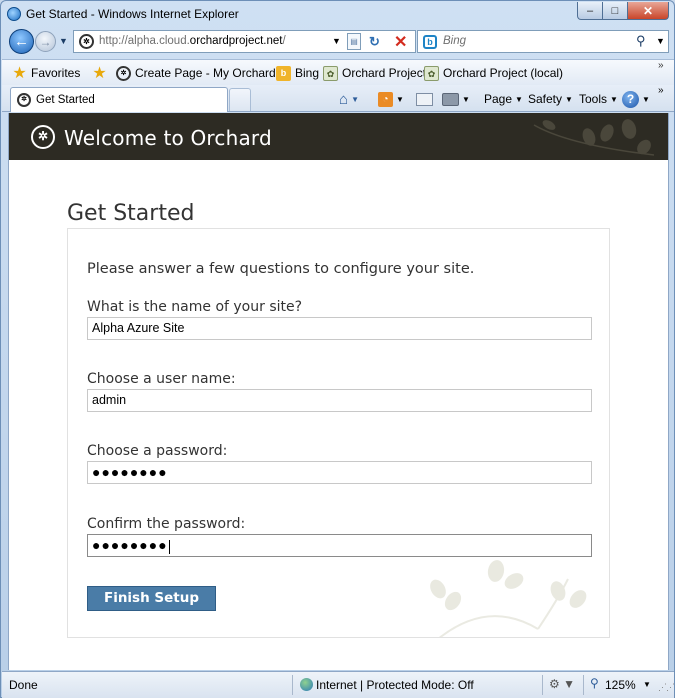 The height and width of the screenshot is (698, 675). I want to click on bing-icon: b, so click(283, 73).